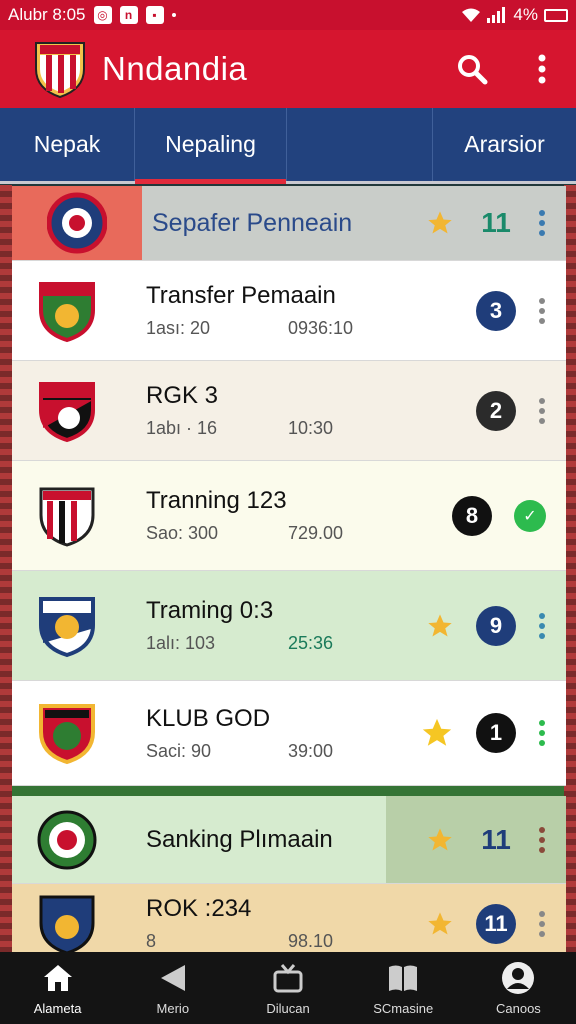 This screenshot has width=576, height=1024. I want to click on home-icon, so click(58, 978).